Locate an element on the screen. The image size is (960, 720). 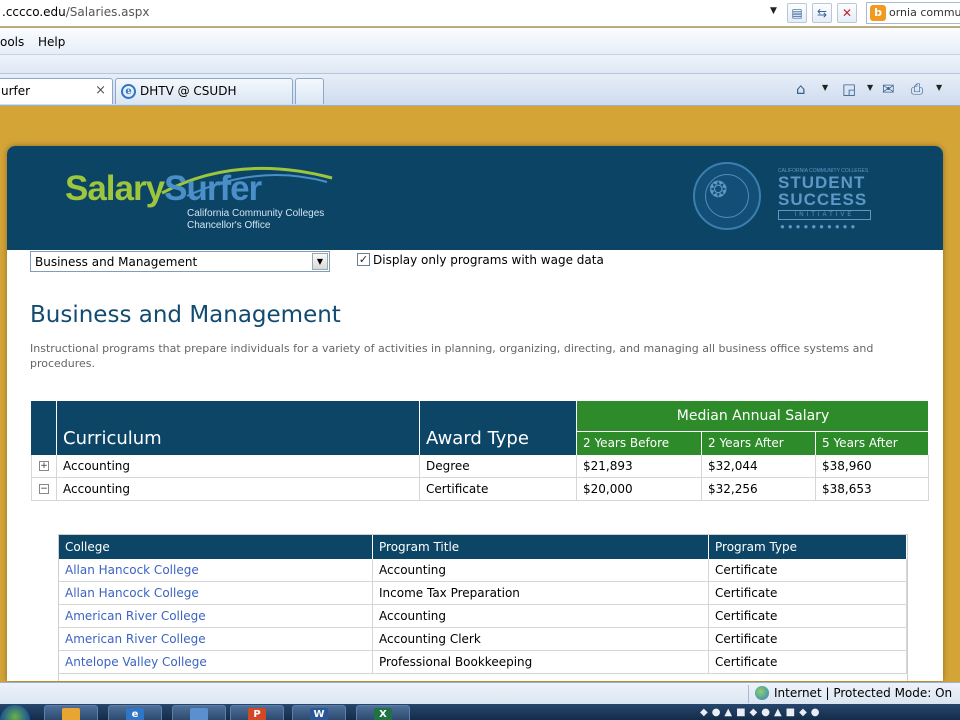
refresh-icon: ⇆ is located at coordinates (822, 13).